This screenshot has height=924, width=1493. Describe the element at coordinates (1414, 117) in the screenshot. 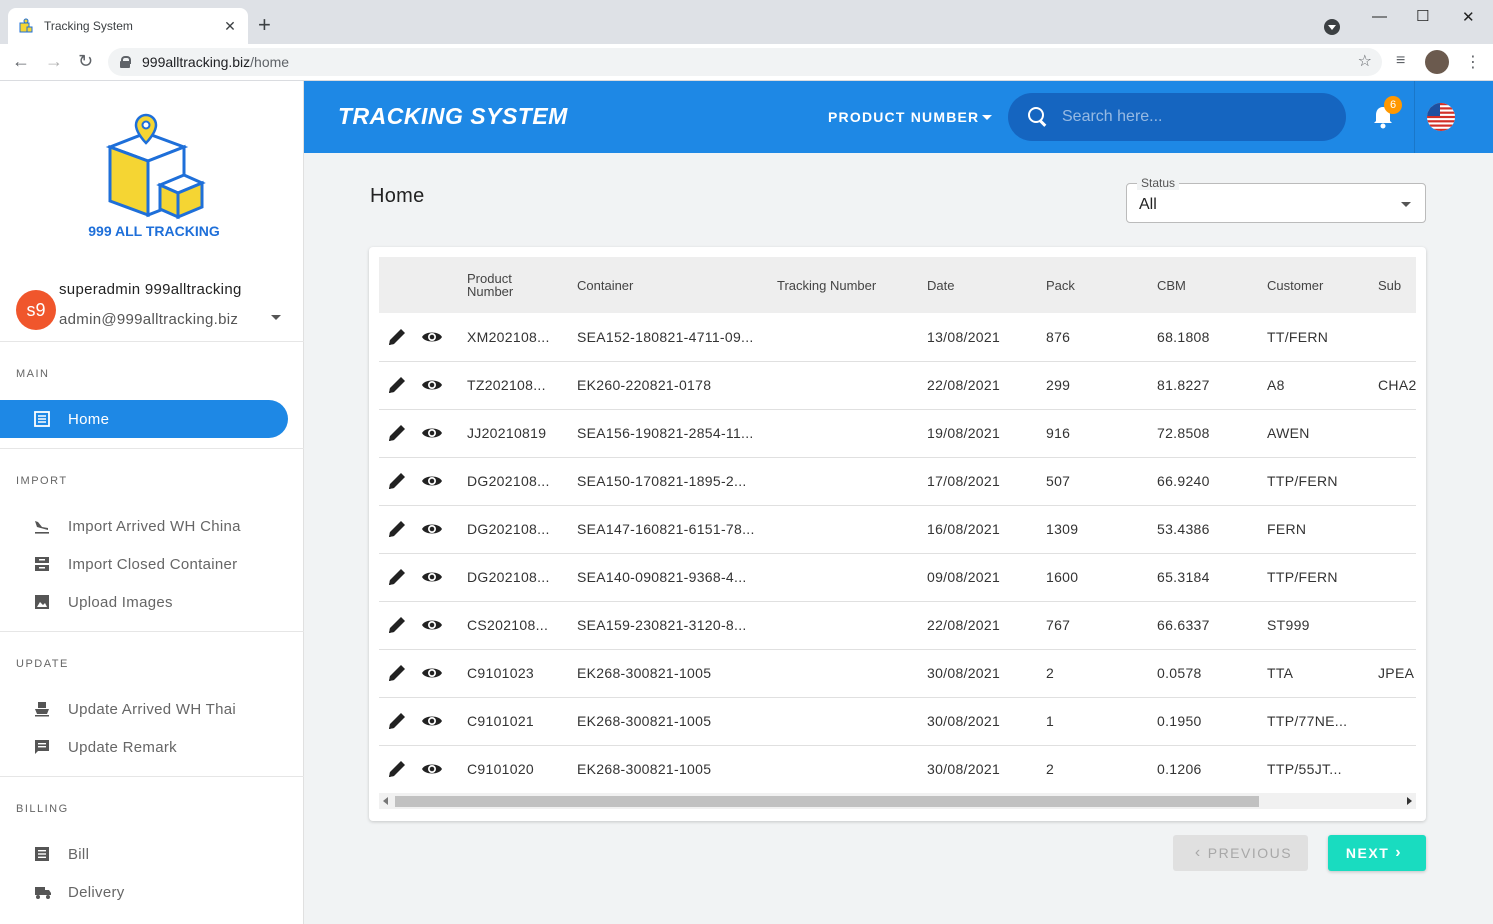

I see `header-divider` at that location.